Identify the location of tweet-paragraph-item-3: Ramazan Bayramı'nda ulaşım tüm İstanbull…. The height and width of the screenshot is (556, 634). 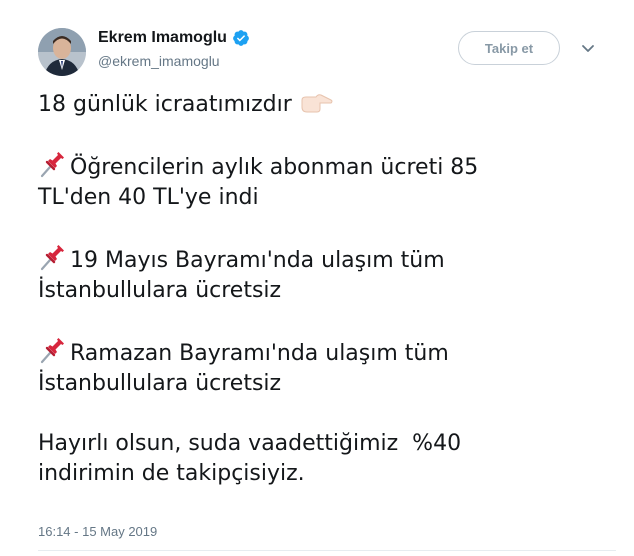
(328, 367).